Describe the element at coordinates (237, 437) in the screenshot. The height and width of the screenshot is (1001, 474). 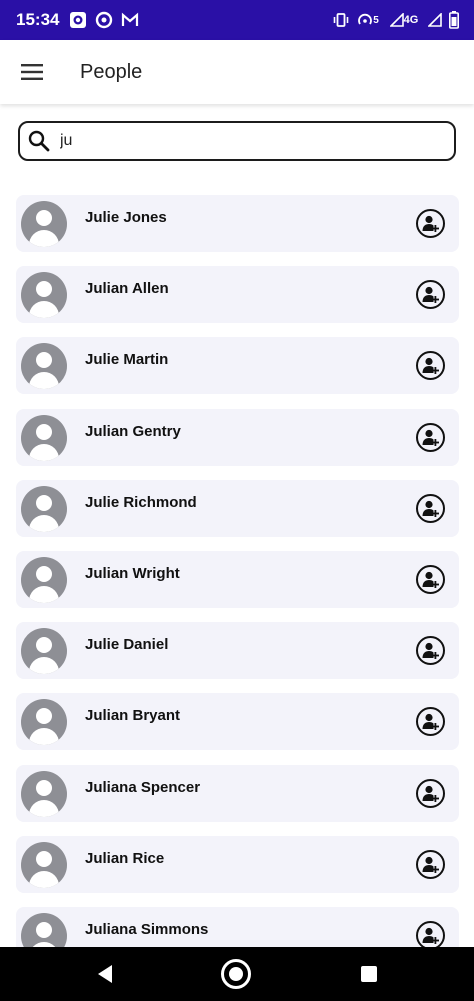
I see `list-item: Julian Gentry` at that location.